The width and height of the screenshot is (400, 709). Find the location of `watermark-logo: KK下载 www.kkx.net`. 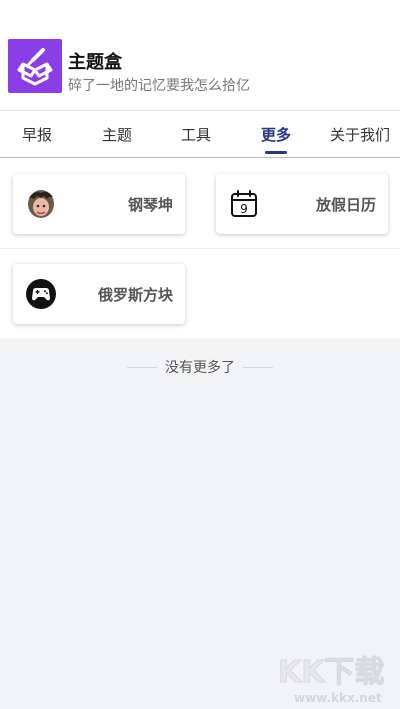

watermark-logo: KK下载 www.kkx.net is located at coordinates (334, 679).